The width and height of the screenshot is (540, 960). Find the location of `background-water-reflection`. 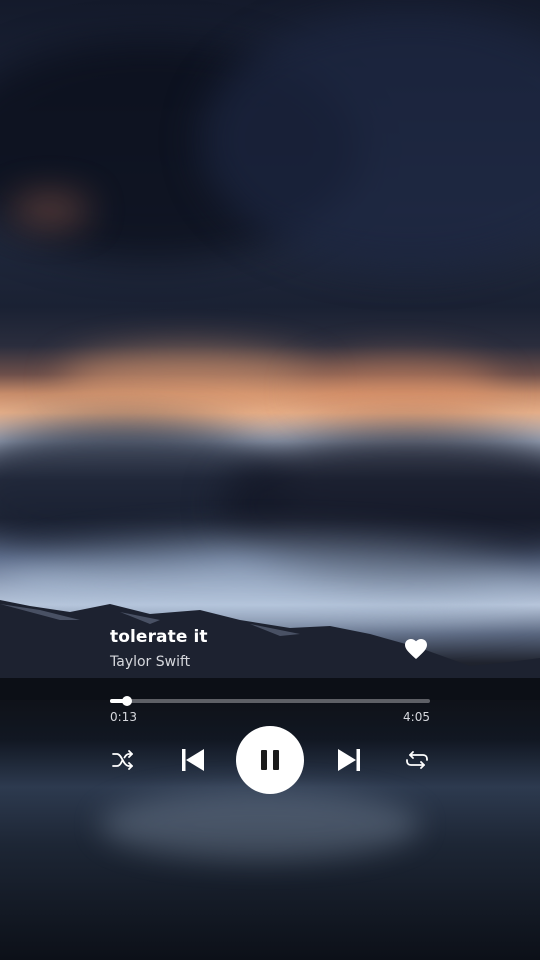

background-water-reflection is located at coordinates (260, 825).